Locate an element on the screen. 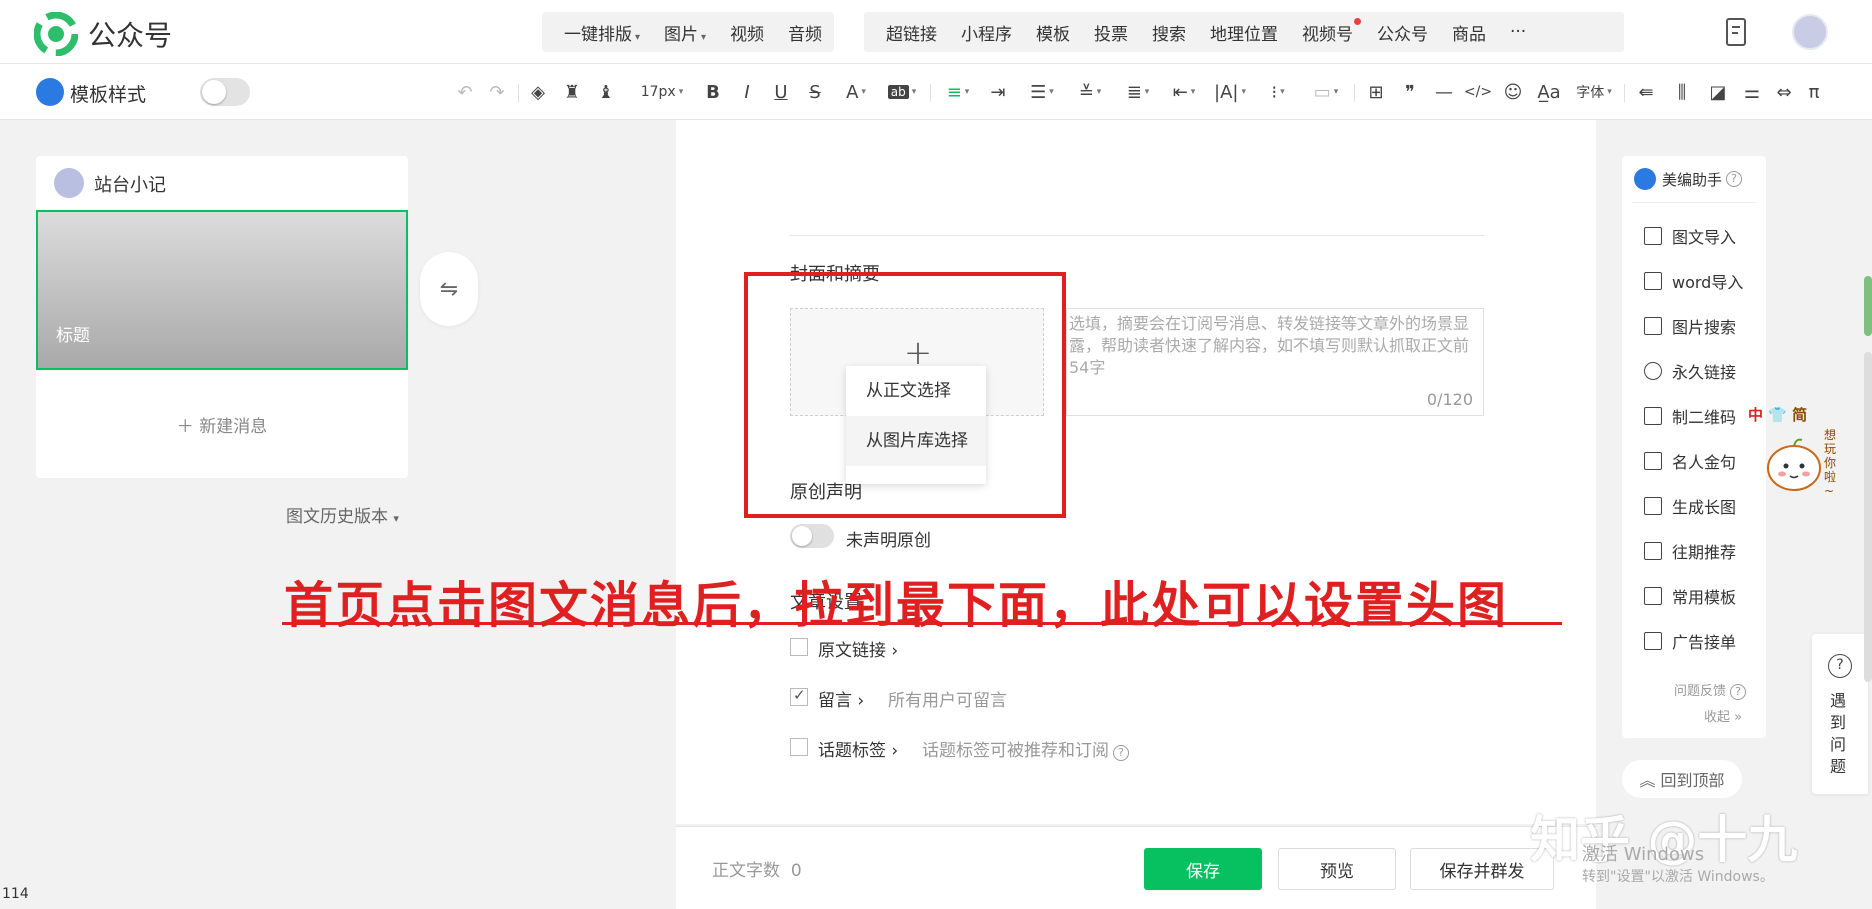 The height and width of the screenshot is (909, 1872). image-search-item: 图片搜索 is located at coordinates (1690, 326).